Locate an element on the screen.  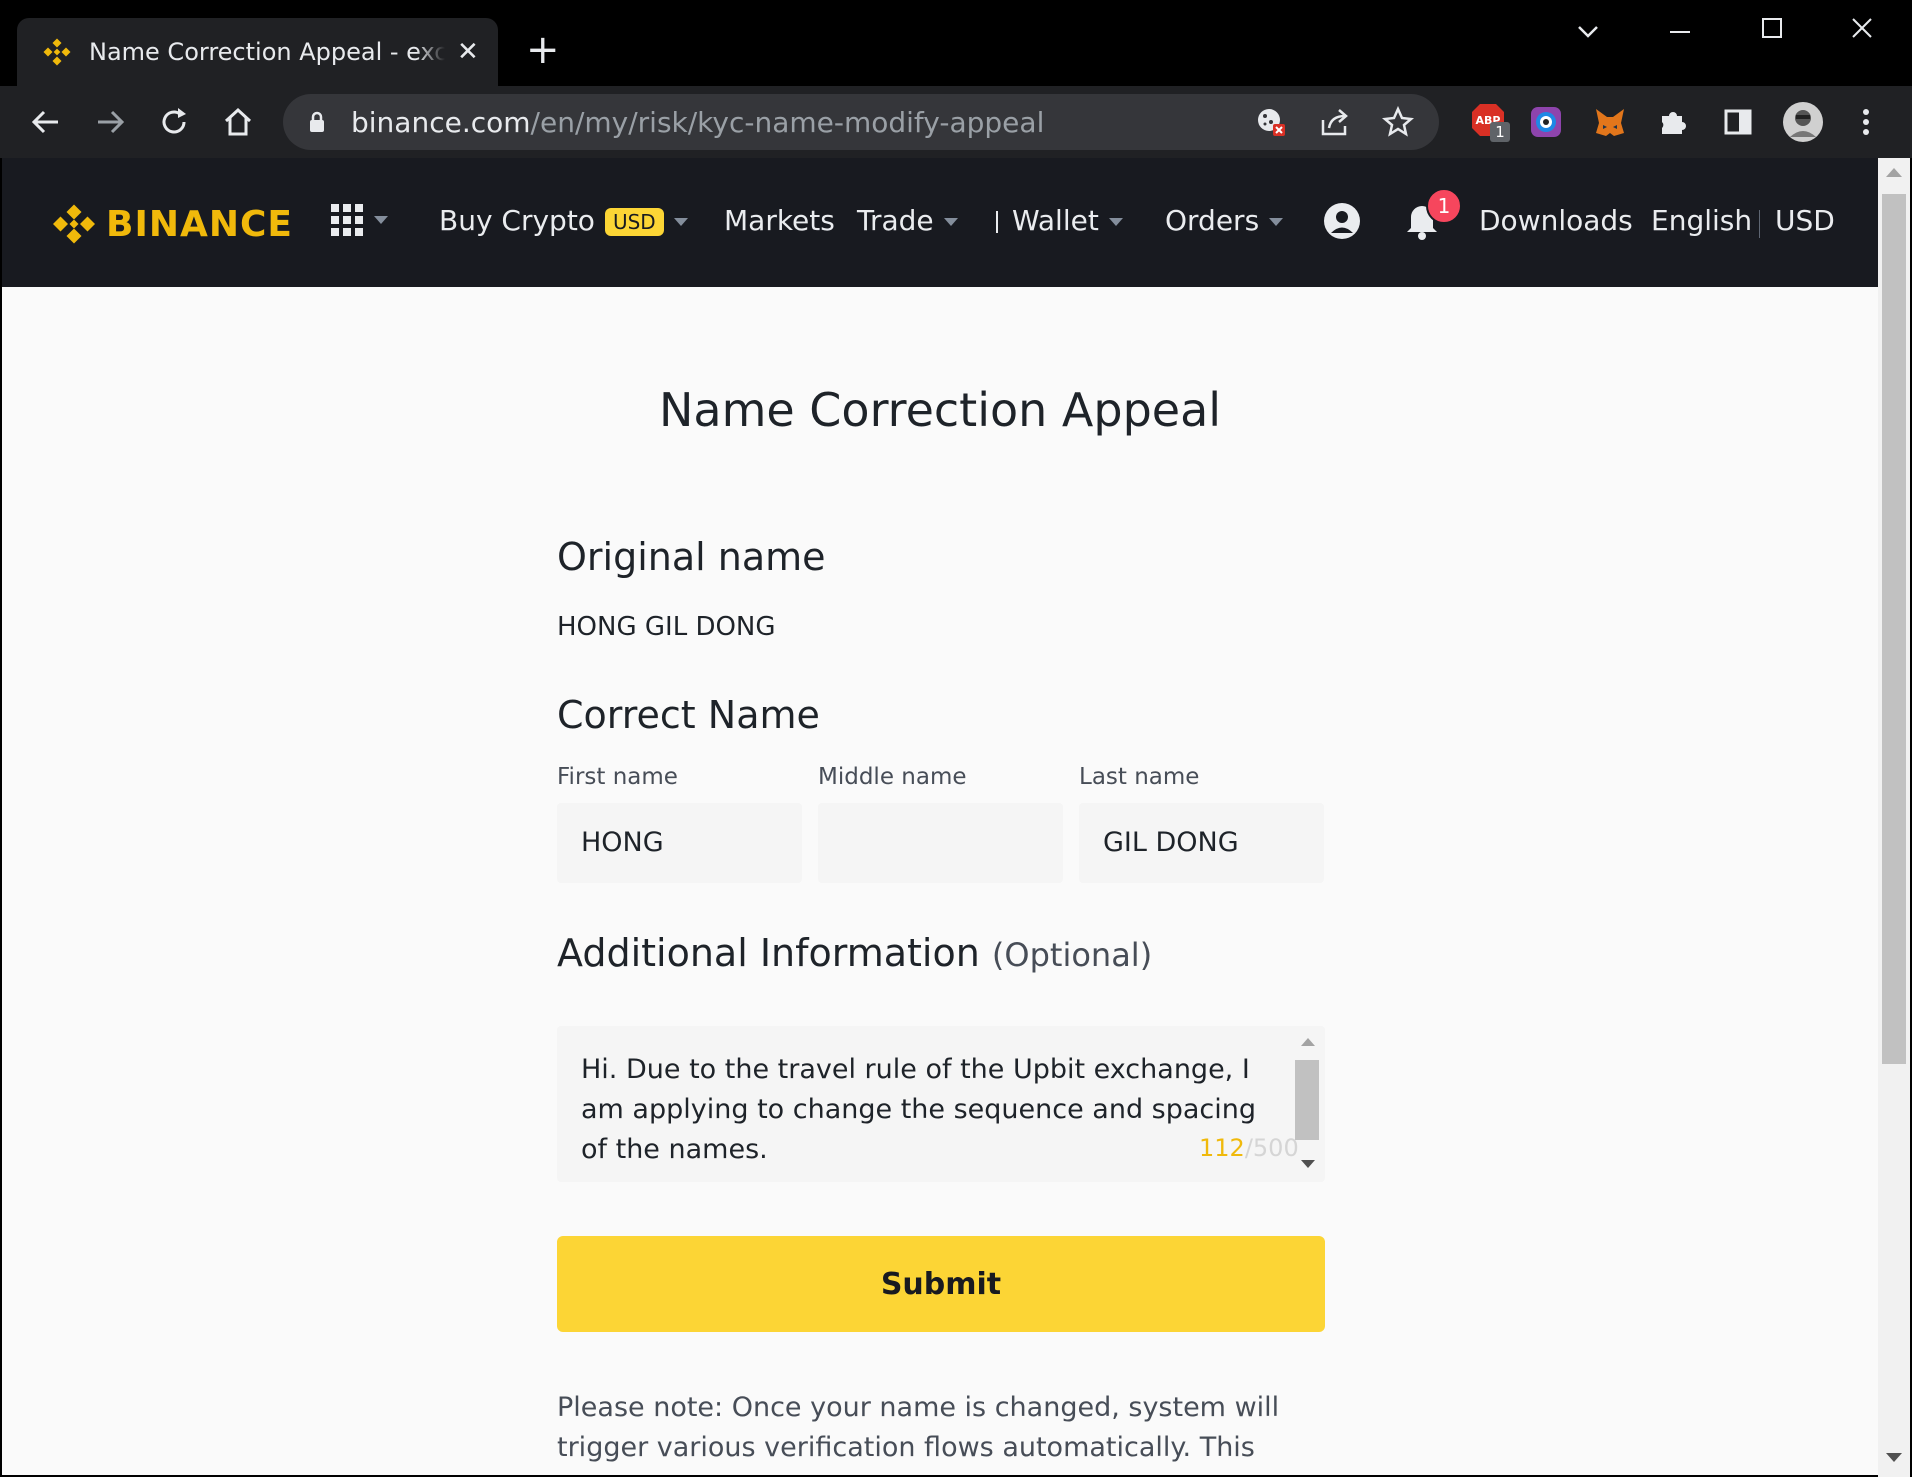
binance-logo: BINANCE is located at coordinates (171, 224).